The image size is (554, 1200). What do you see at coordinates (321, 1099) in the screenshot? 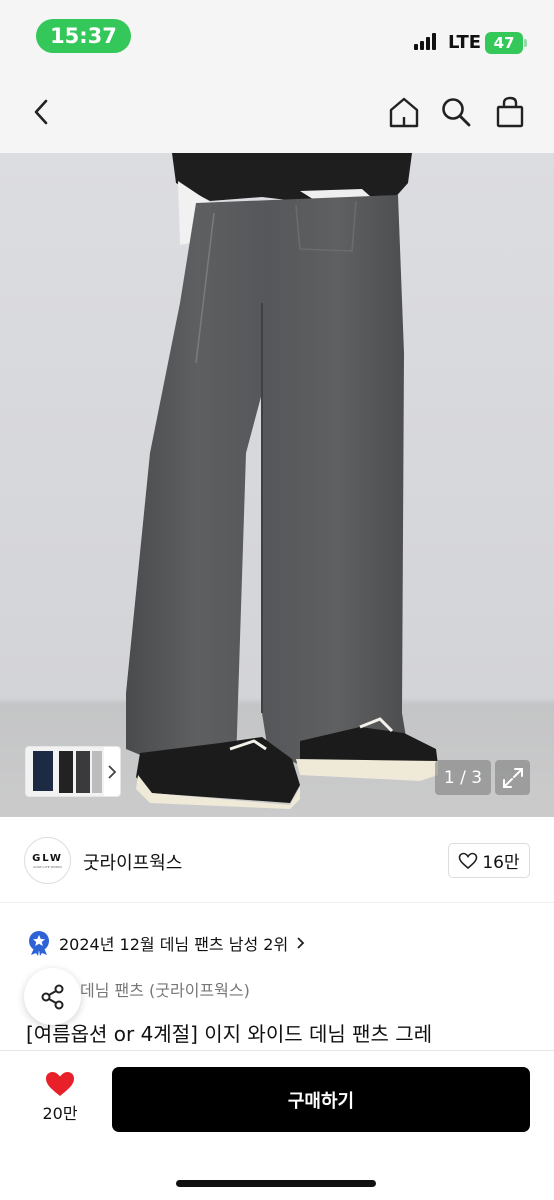
I see `buy-button: 구매하기` at bounding box center [321, 1099].